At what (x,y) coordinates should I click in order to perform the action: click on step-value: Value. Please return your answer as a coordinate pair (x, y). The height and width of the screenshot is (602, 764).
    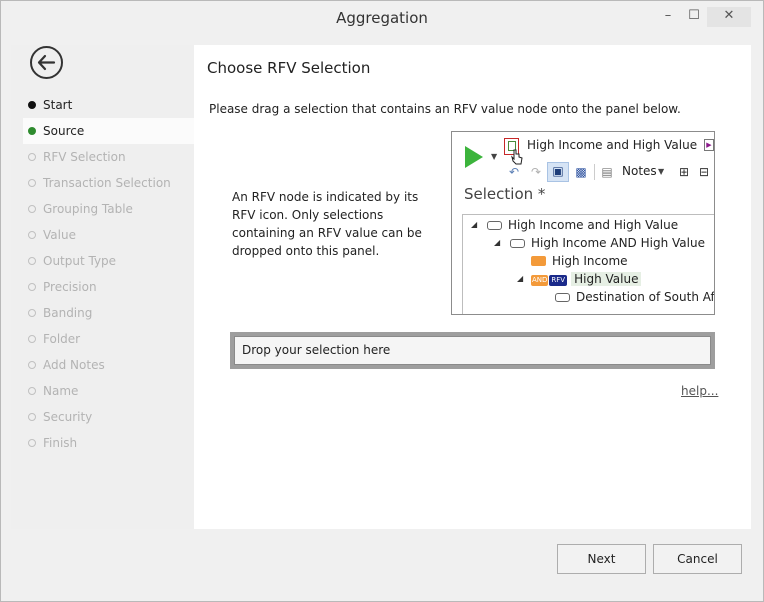
    Looking at the image, I should click on (102, 235).